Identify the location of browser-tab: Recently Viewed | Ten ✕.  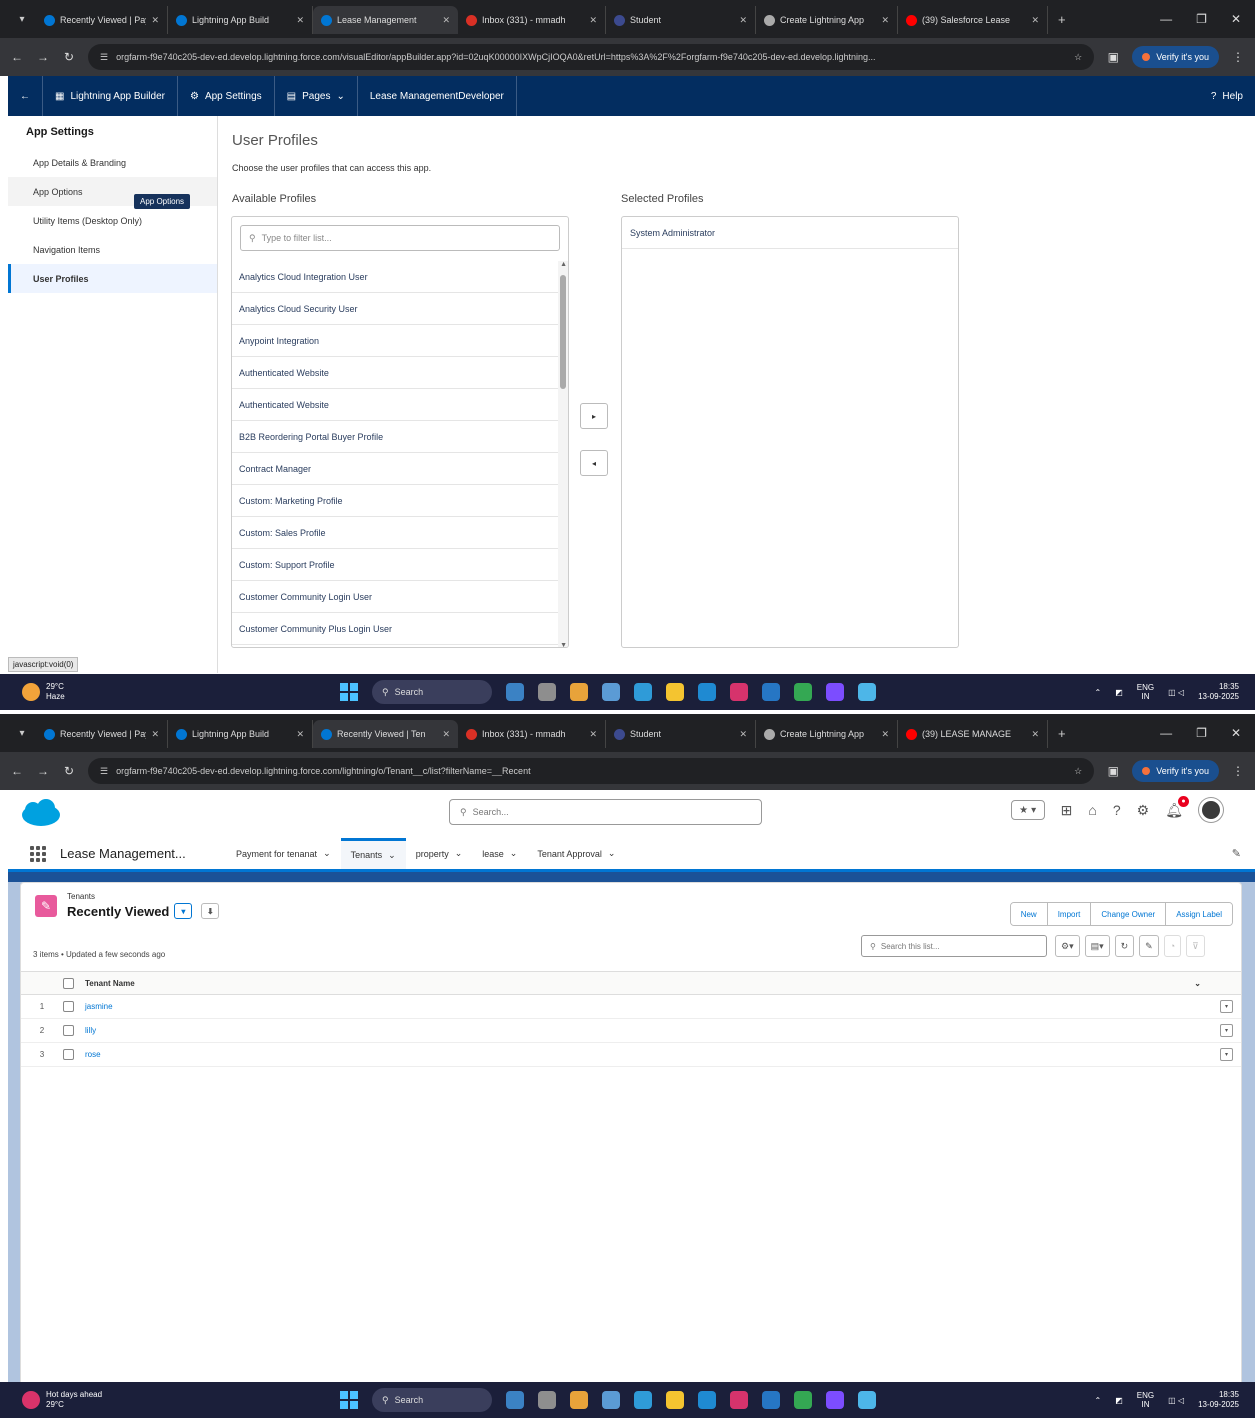
(385, 734).